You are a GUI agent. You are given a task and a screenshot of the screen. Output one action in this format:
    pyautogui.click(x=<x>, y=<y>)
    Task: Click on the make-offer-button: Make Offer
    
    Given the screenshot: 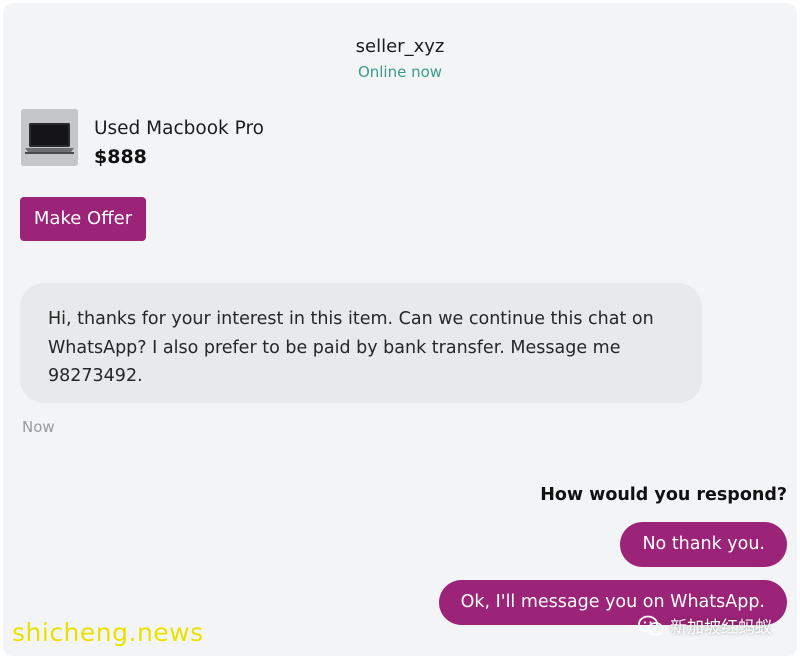 What is the action you would take?
    pyautogui.click(x=83, y=219)
    